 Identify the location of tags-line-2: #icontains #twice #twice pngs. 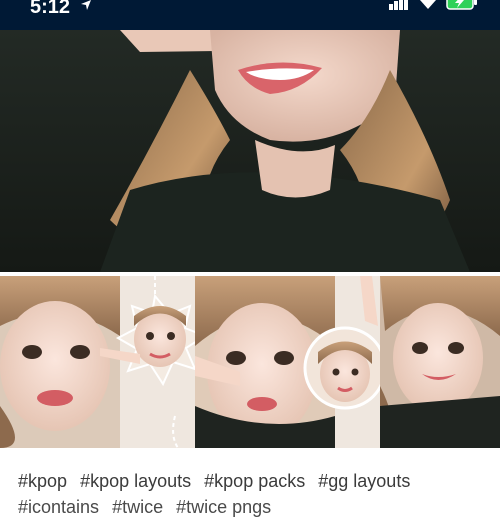
(254, 507).